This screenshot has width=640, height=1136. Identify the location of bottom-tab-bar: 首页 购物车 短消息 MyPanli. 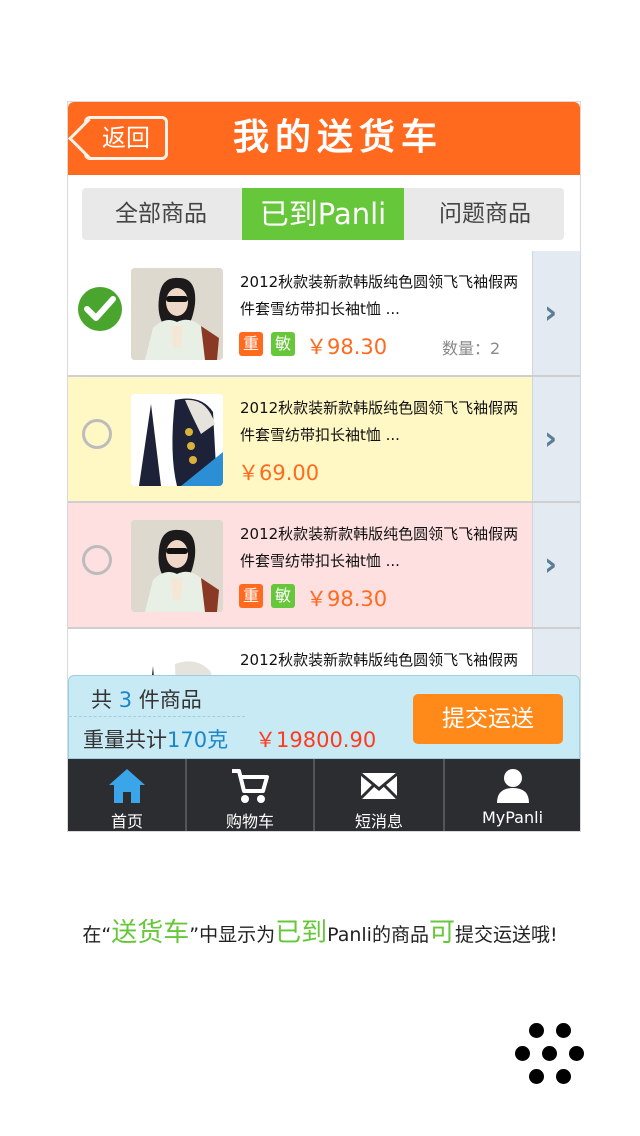
(324, 795).